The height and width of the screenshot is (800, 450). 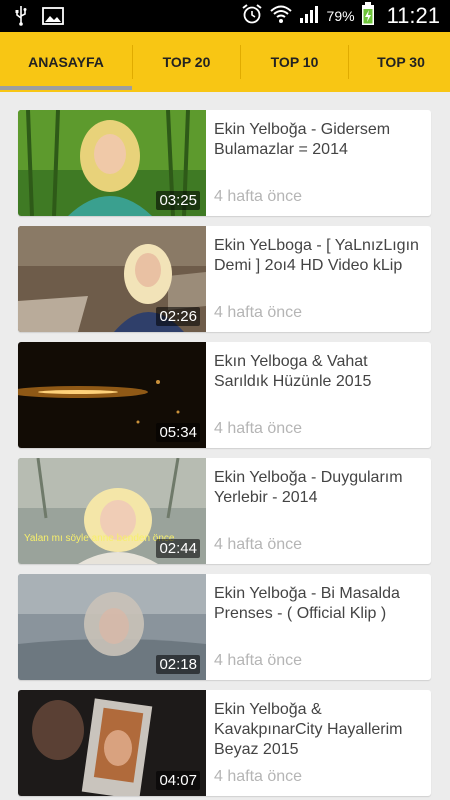 I want to click on tab-bar: ANASAYFA TOP 20 TOP 10 TOP 30, so click(x=225, y=62).